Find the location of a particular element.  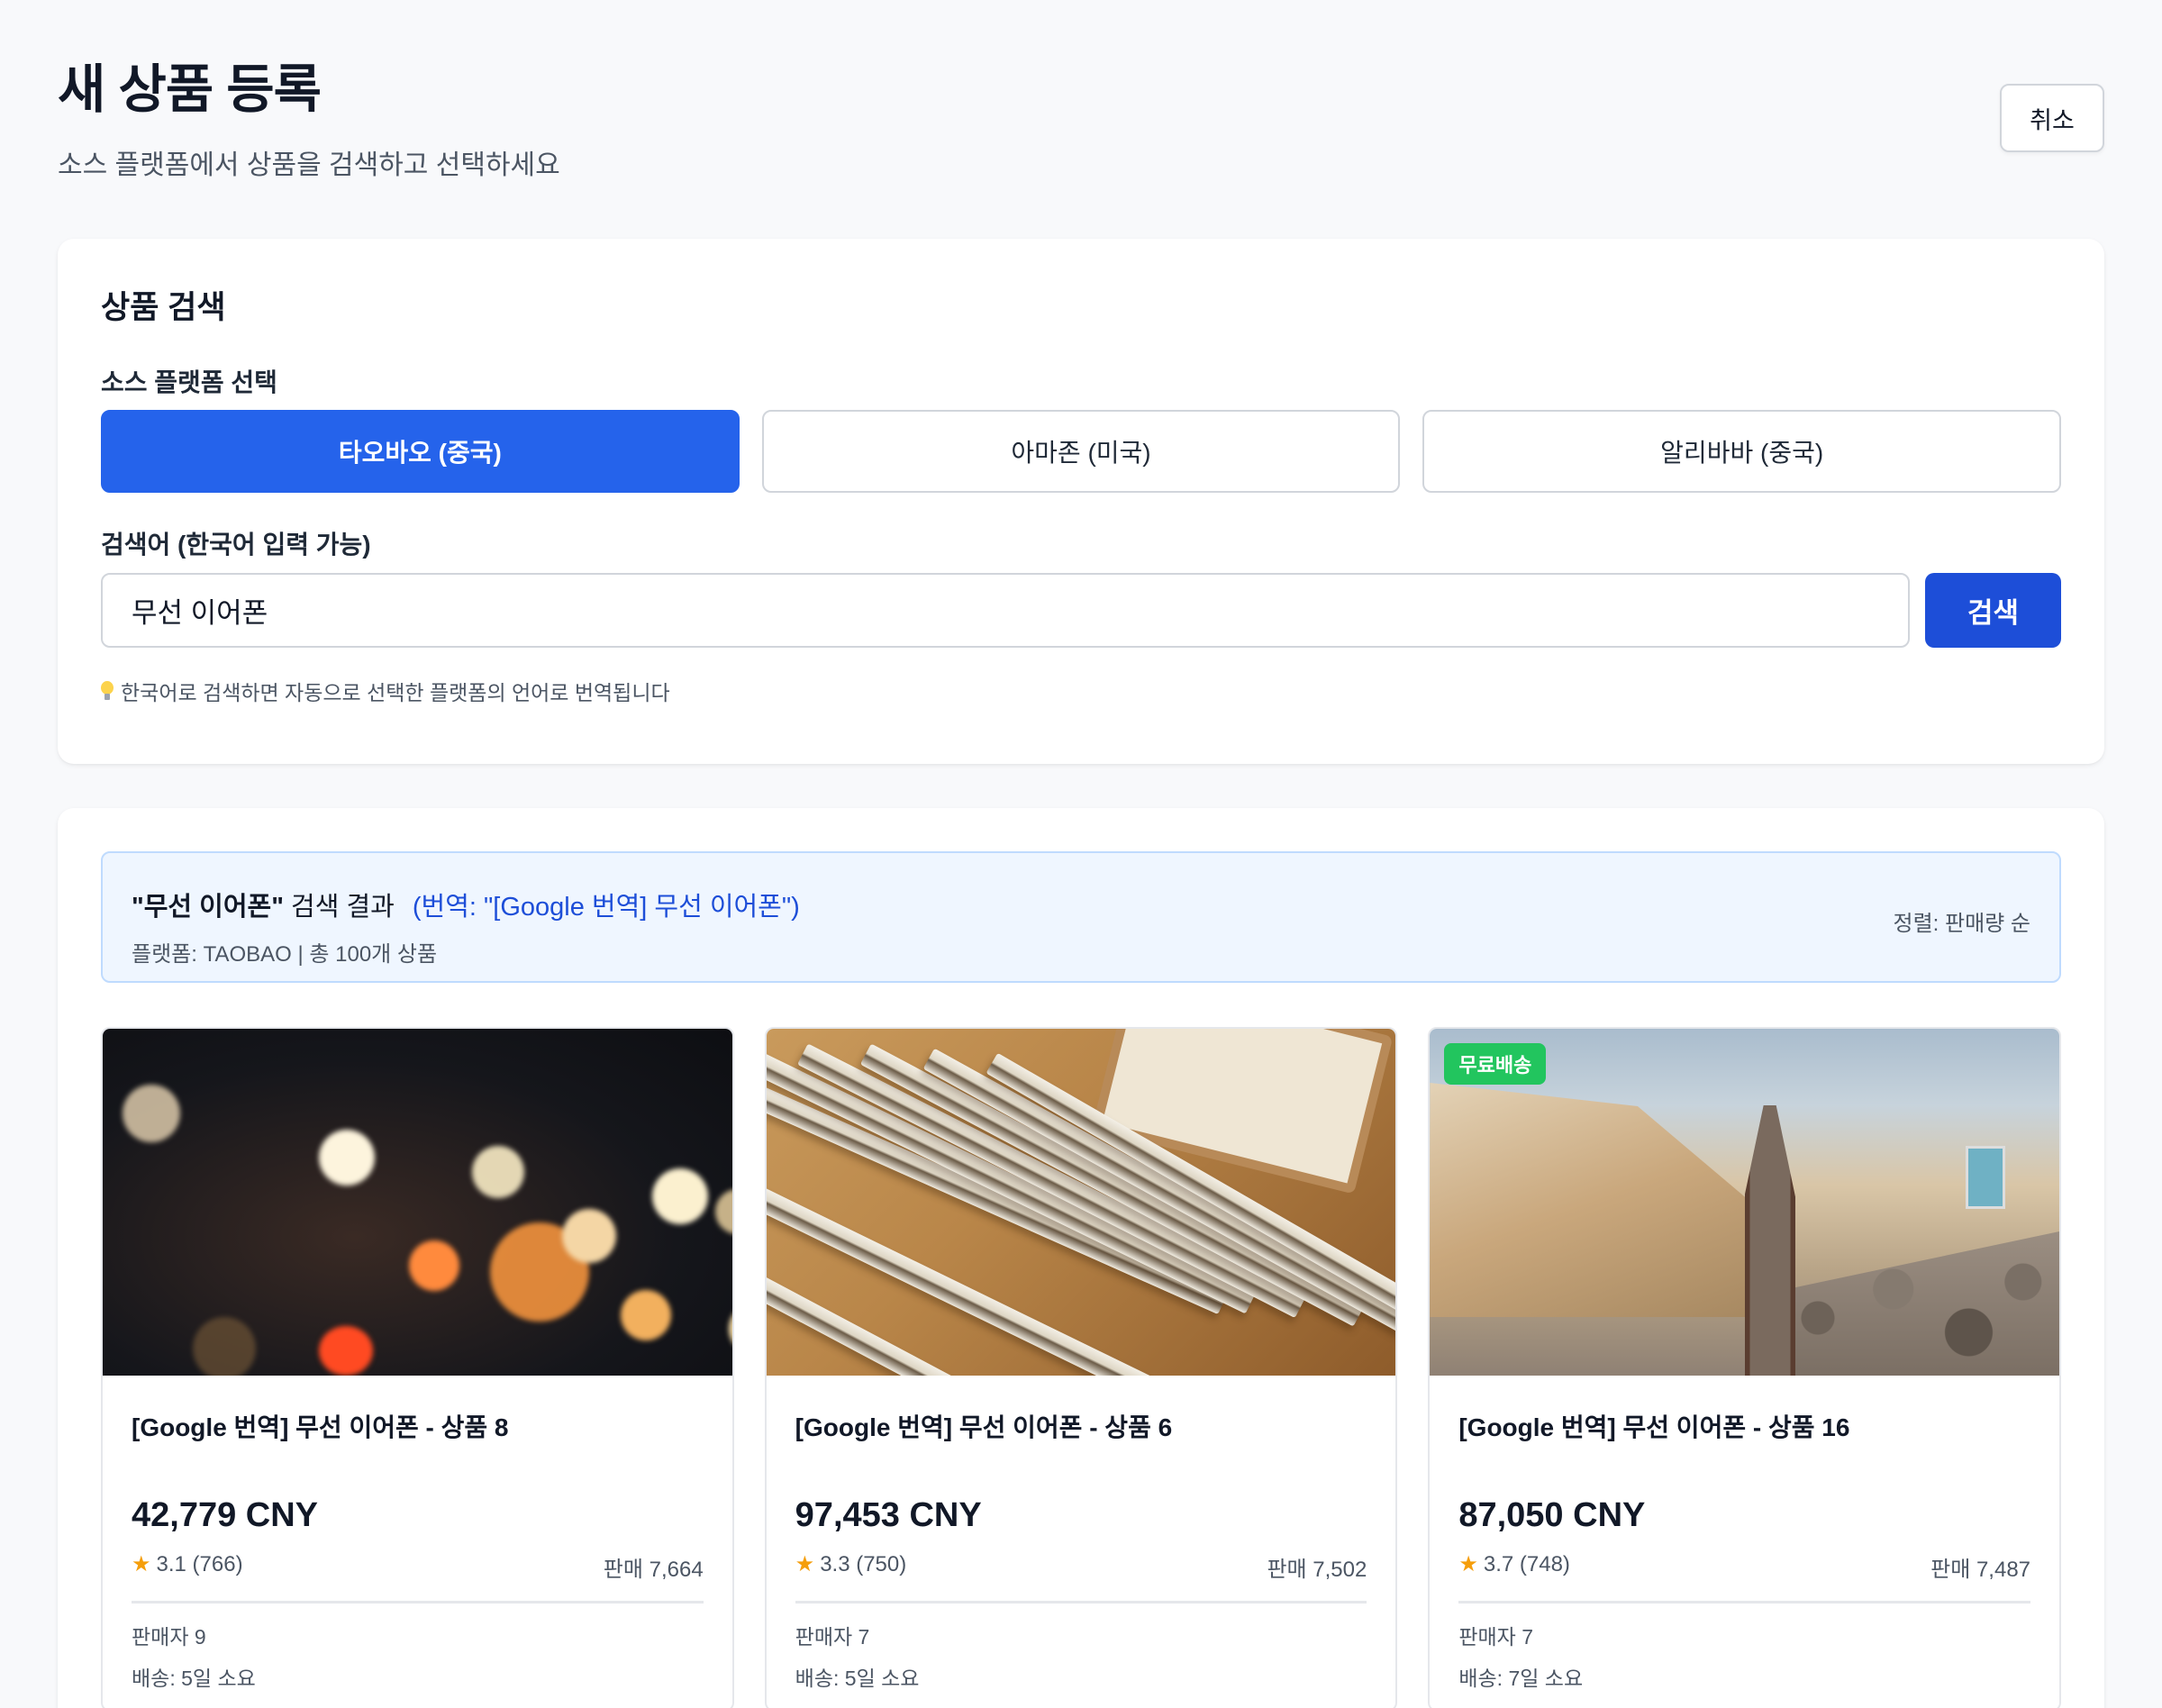

product-rating-row: ★ 3.3 (750) 판매 7,502 is located at coordinates (1081, 1577).